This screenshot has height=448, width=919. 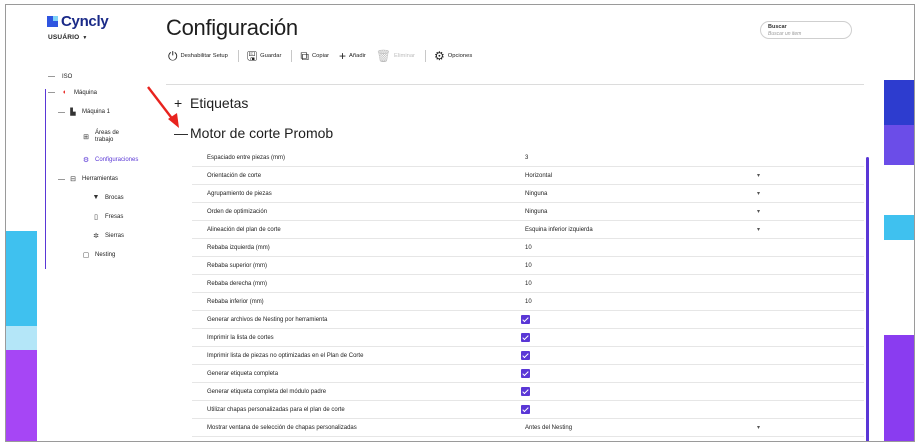 What do you see at coordinates (86, 92) in the screenshot?
I see `tree-item-label: Máquina` at bounding box center [86, 92].